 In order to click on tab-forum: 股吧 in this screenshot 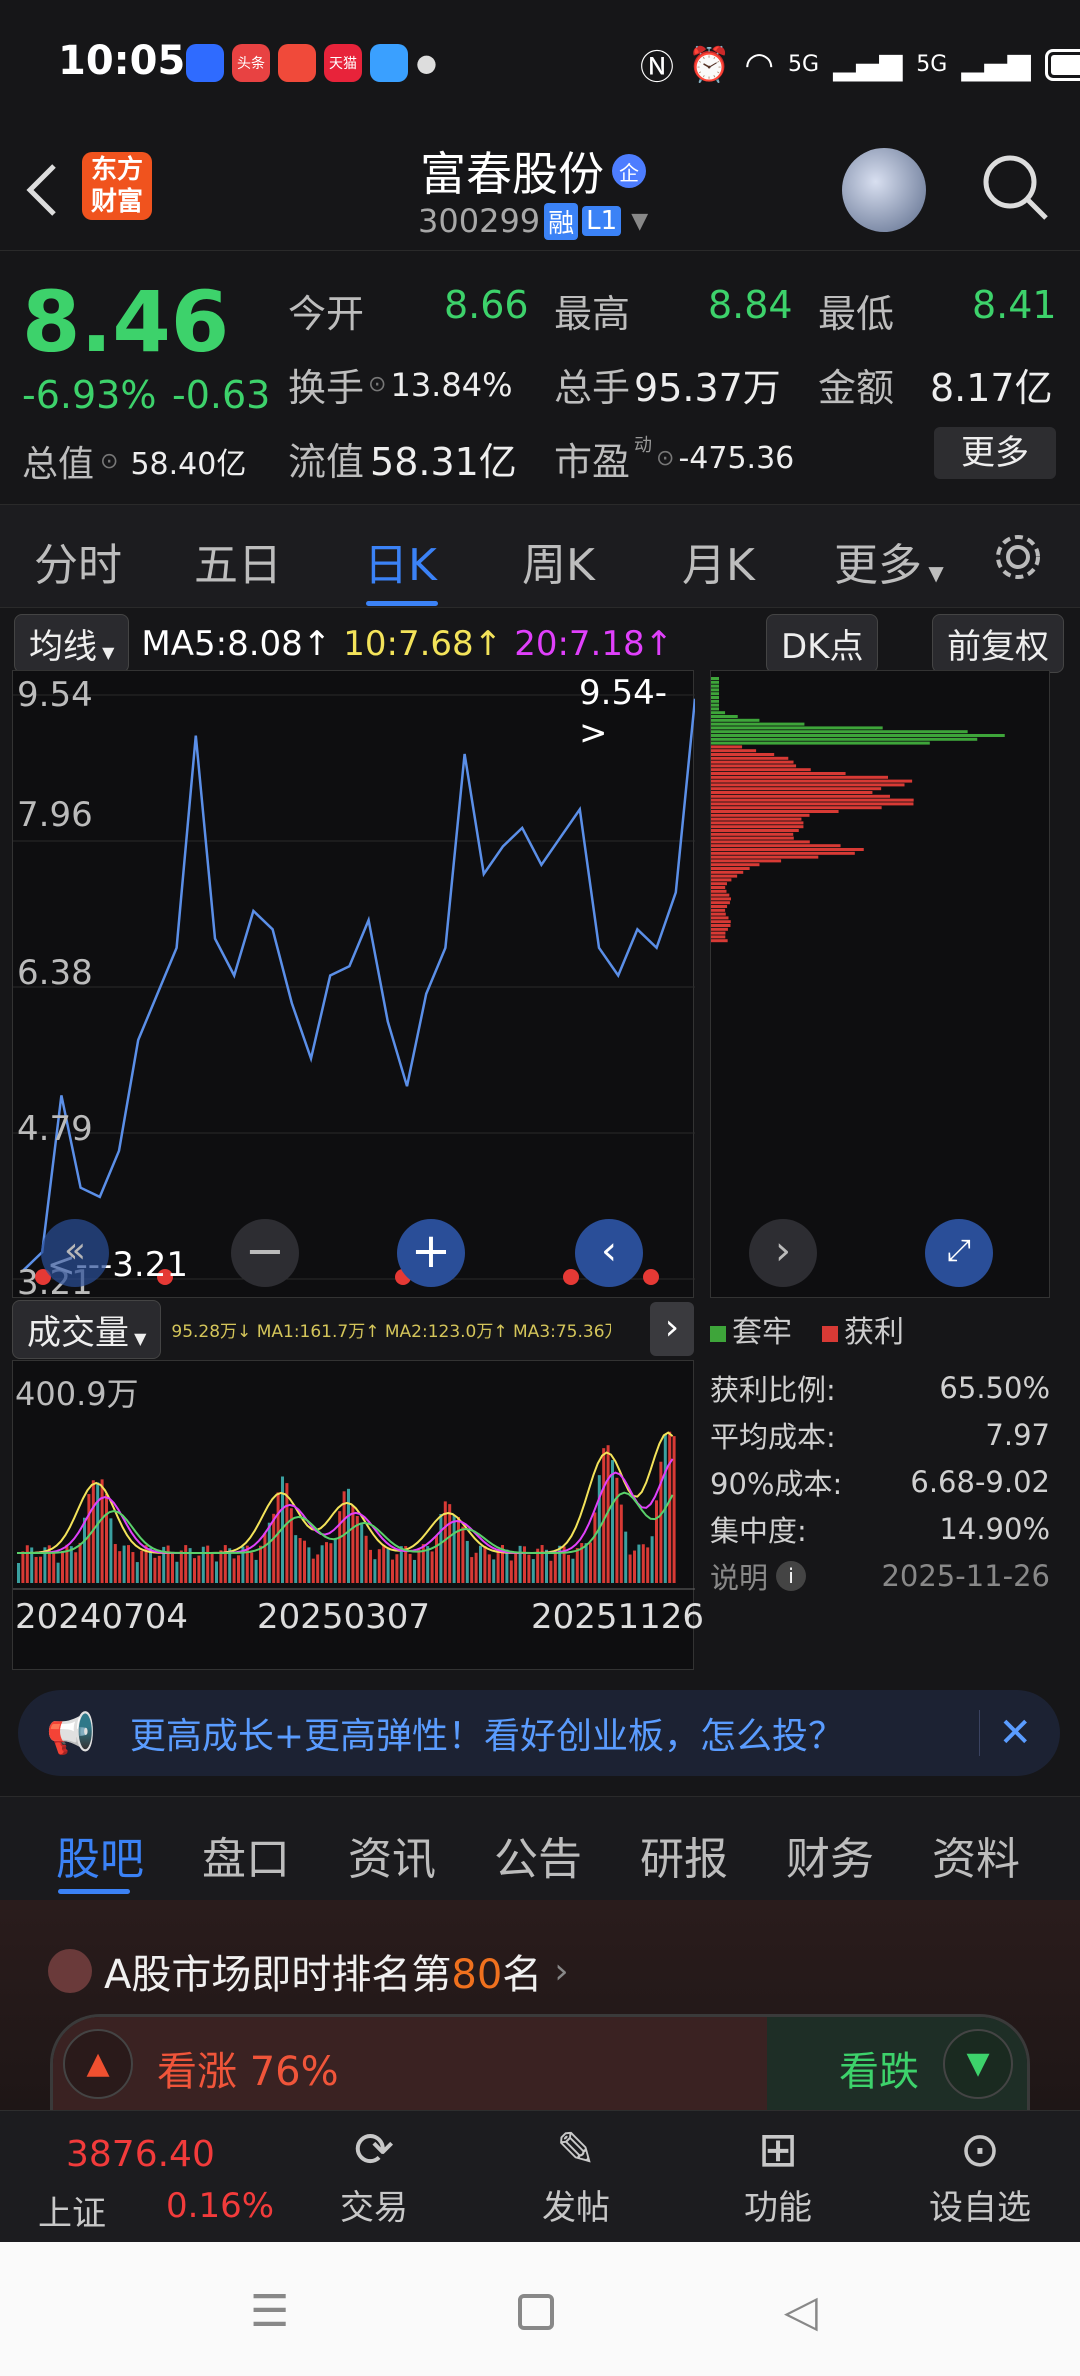, I will do `click(100, 1855)`.